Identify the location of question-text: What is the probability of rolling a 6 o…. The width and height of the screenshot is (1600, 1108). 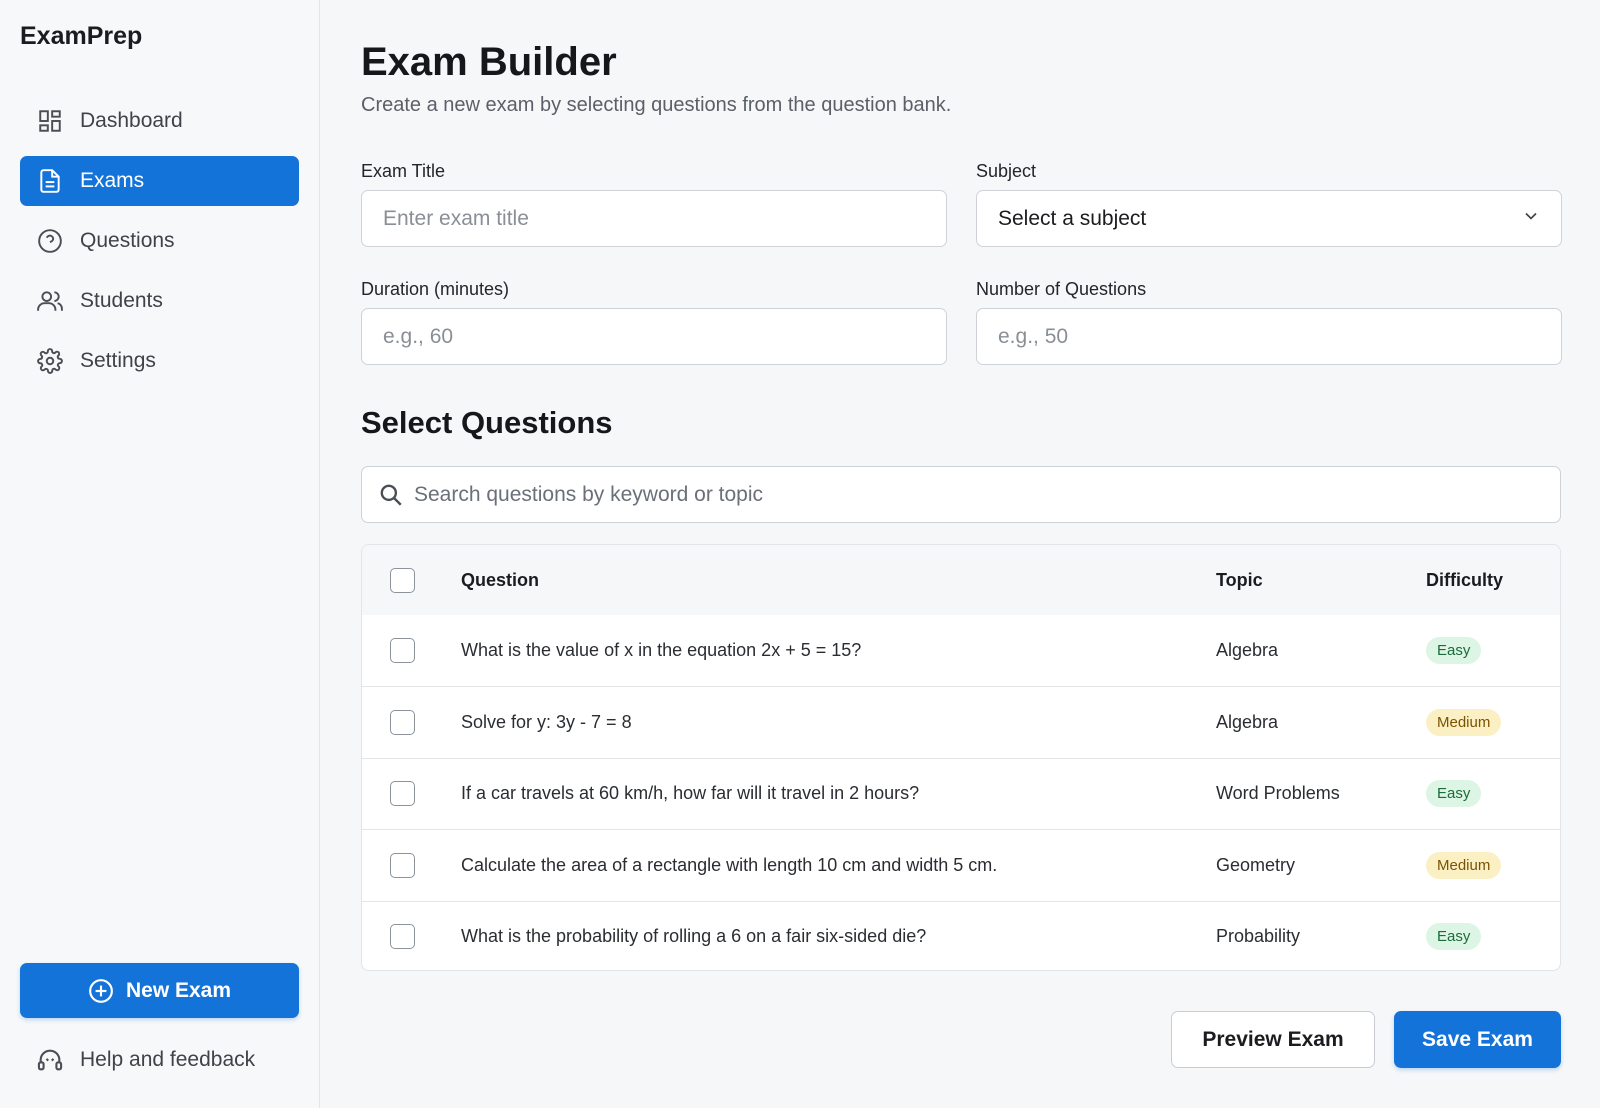
(694, 936).